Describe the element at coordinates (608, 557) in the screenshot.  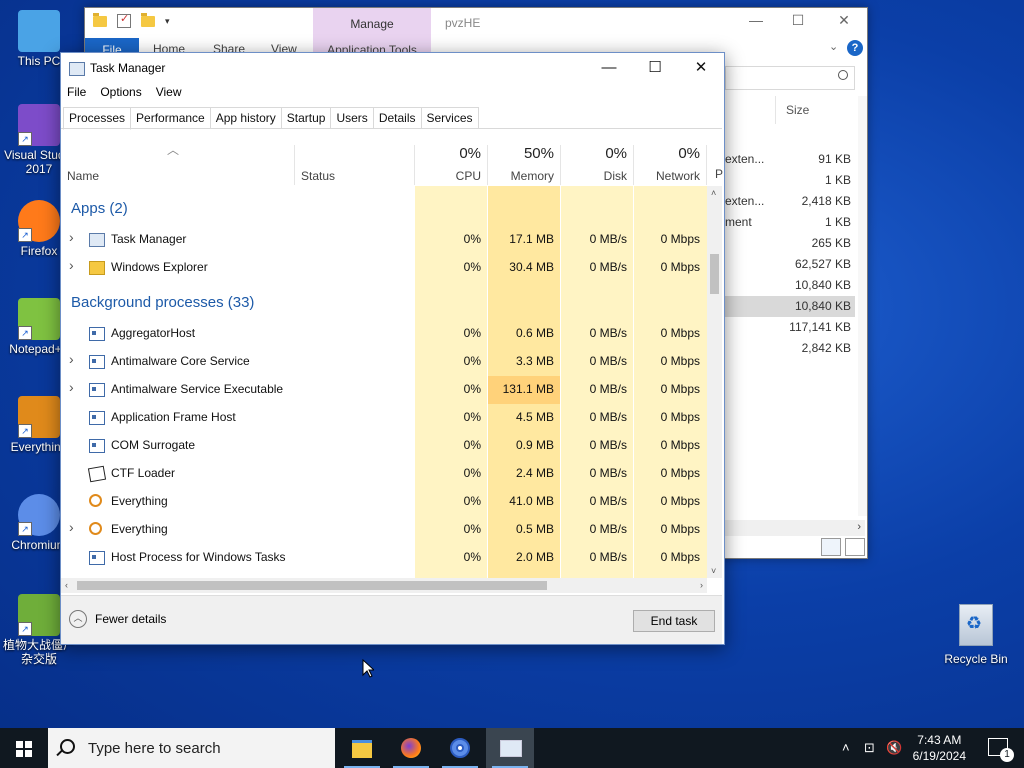
I see `disk-cell: 0 MB/s` at that location.